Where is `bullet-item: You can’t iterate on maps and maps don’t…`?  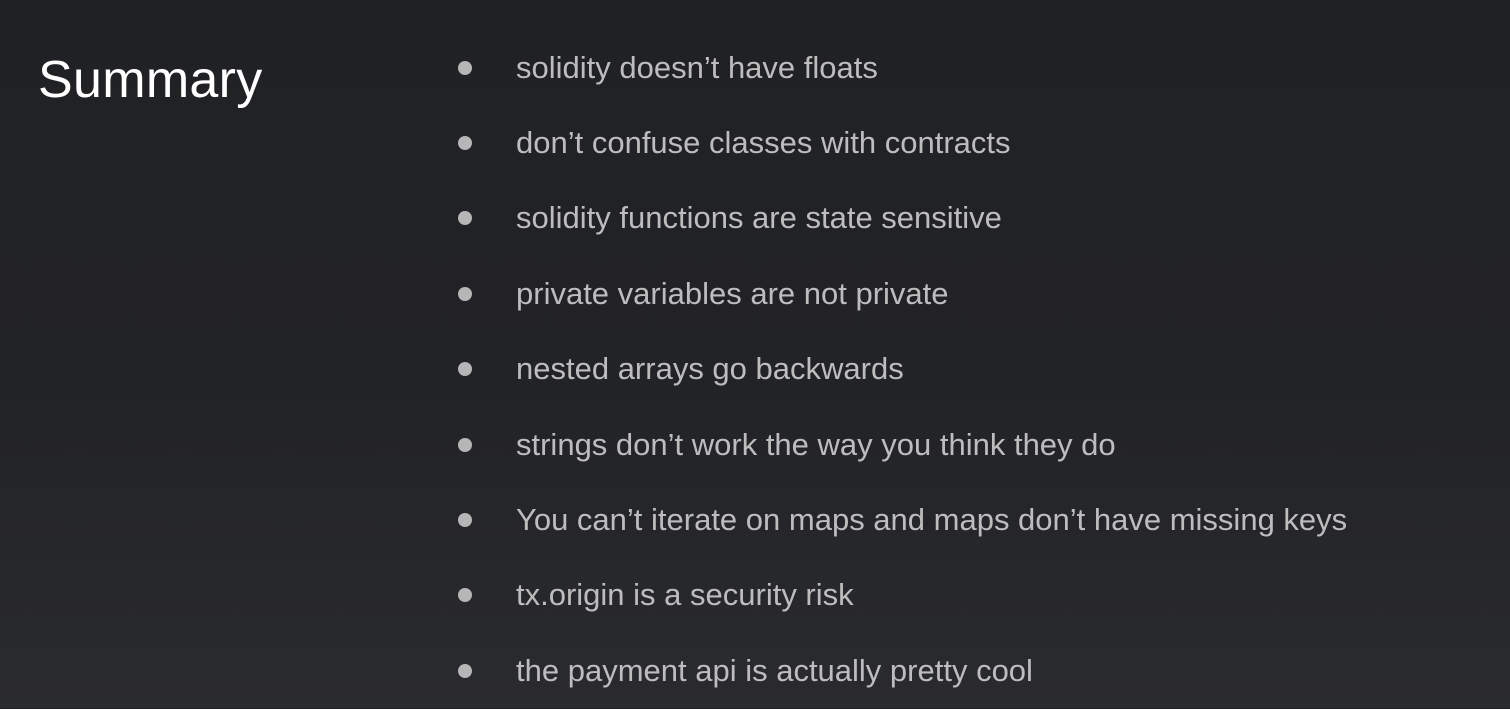
bullet-item: You can’t iterate on maps and maps don’t… is located at coordinates (901, 519).